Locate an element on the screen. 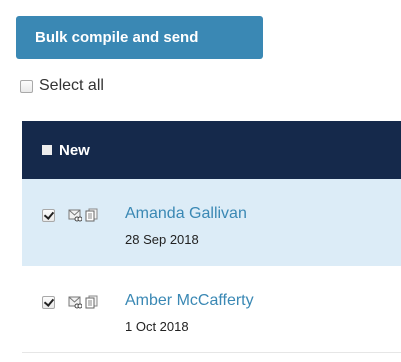 Image resolution: width=401 pixels, height=362 pixels. applicant-name-link: Amanda Gallivan is located at coordinates (186, 214).